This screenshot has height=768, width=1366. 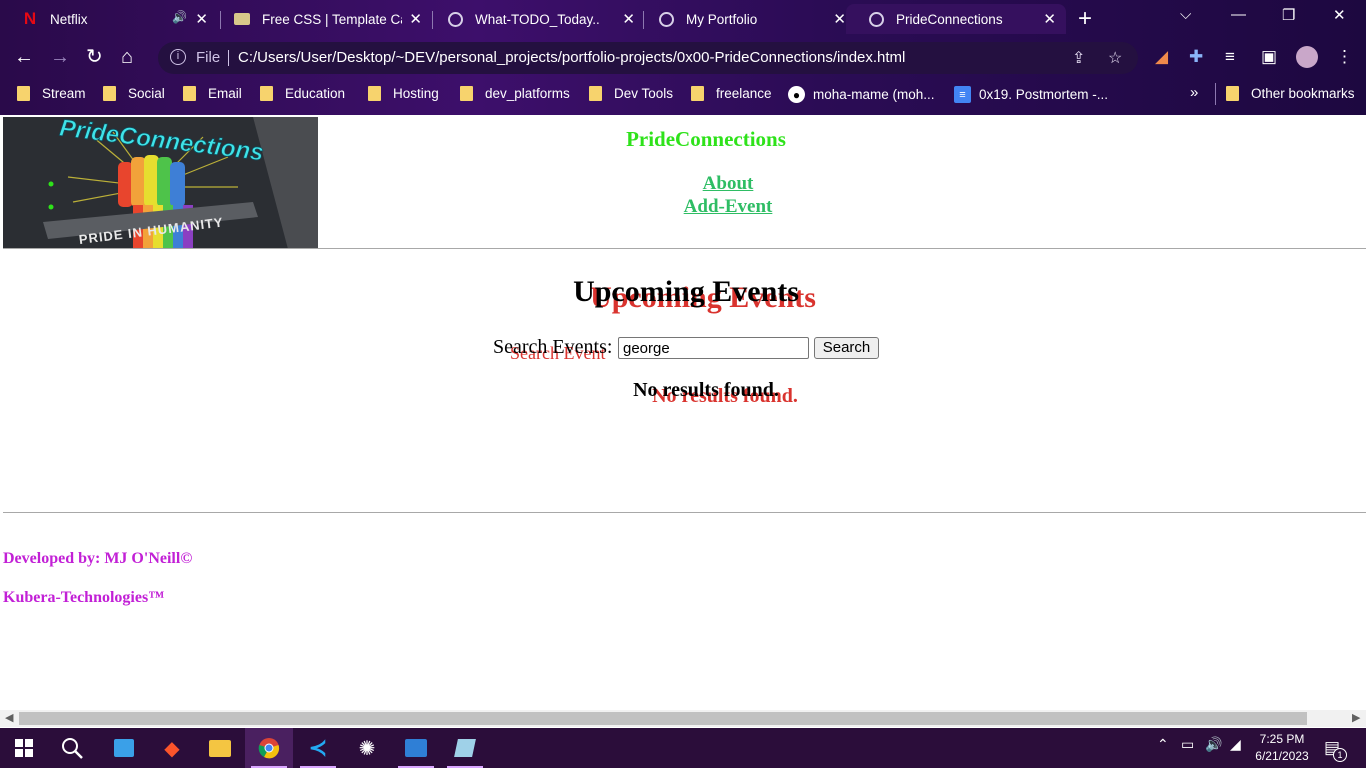 What do you see at coordinates (663, 718) in the screenshot?
I see `scrollbar-thumb` at bounding box center [663, 718].